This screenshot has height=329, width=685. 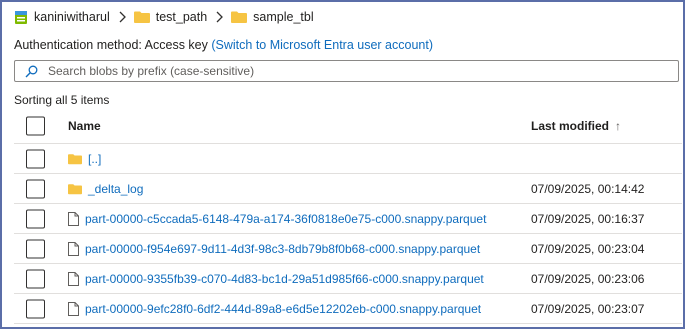 I want to click on breadcrumb: kaniniwitharul test_path sample_tbl, so click(x=164, y=17).